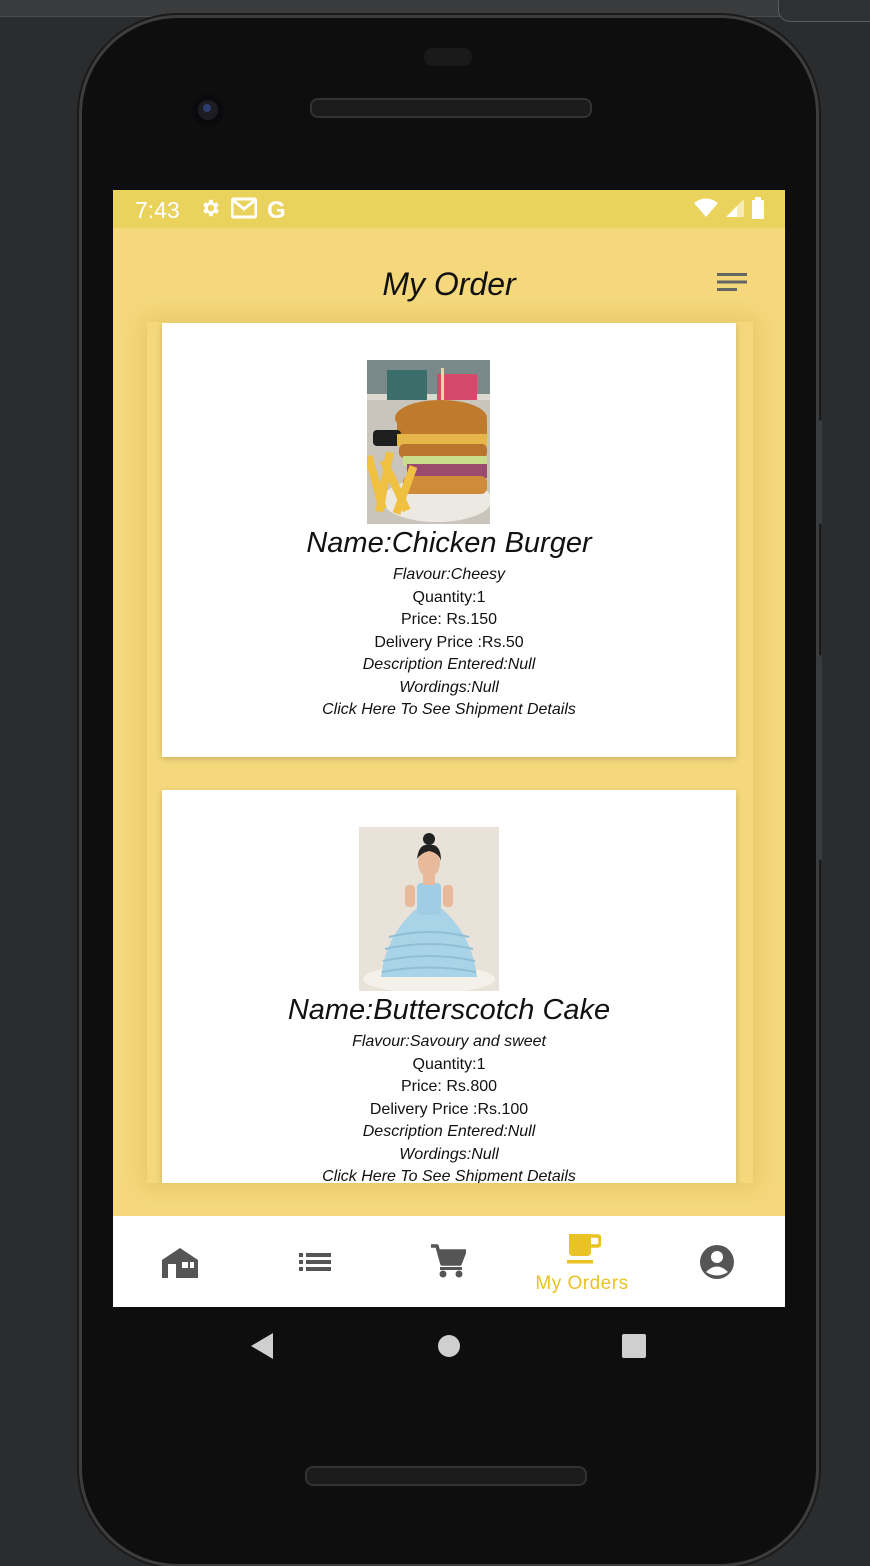  Describe the element at coordinates (449, 543) in the screenshot. I see `order-name: Name:Chicken Burger` at that location.